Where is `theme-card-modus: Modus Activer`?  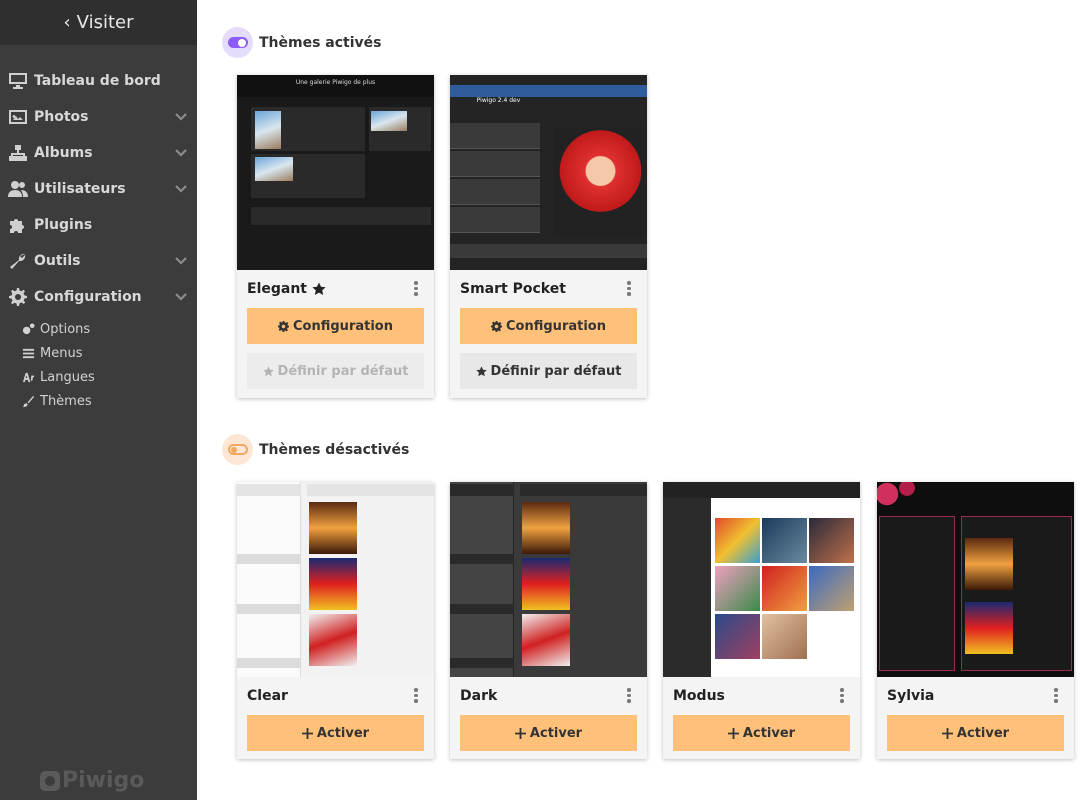
theme-card-modus: Modus Activer is located at coordinates (761, 620).